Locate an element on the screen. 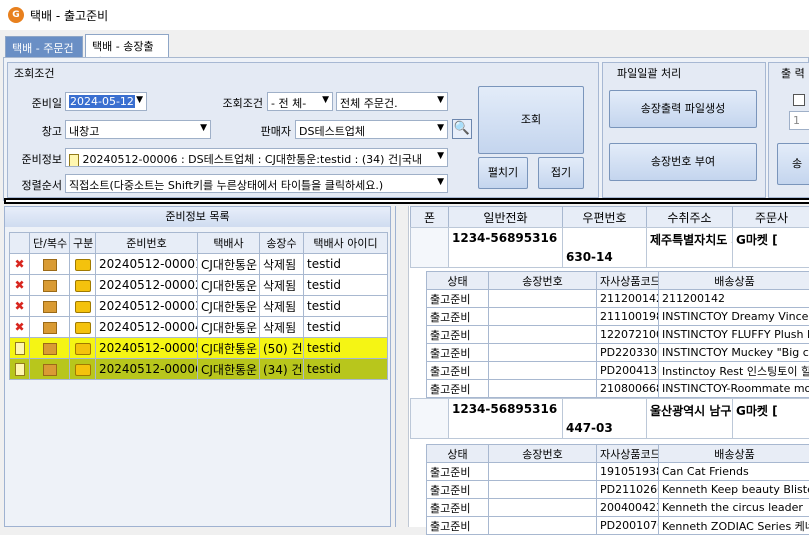 This screenshot has width=809, height=535. table-row: ✖ 20240512-00001 CJ대한통운 삭제됨 testid is located at coordinates (199, 264).